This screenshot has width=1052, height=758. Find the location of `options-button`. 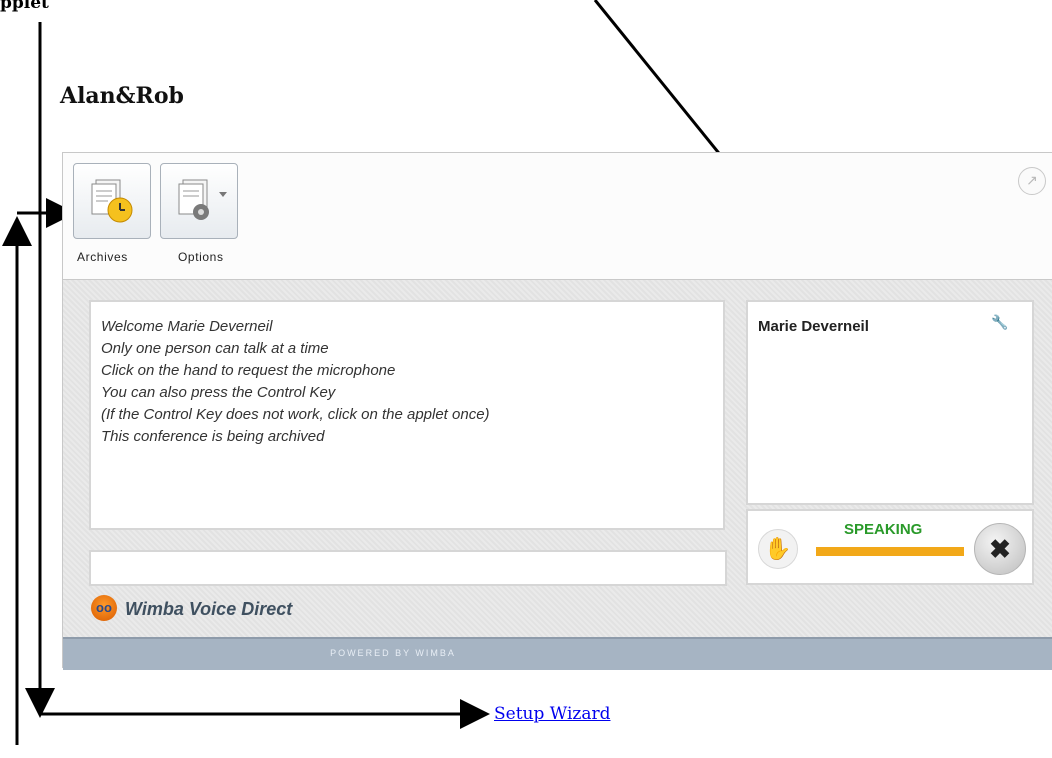

options-button is located at coordinates (199, 201).